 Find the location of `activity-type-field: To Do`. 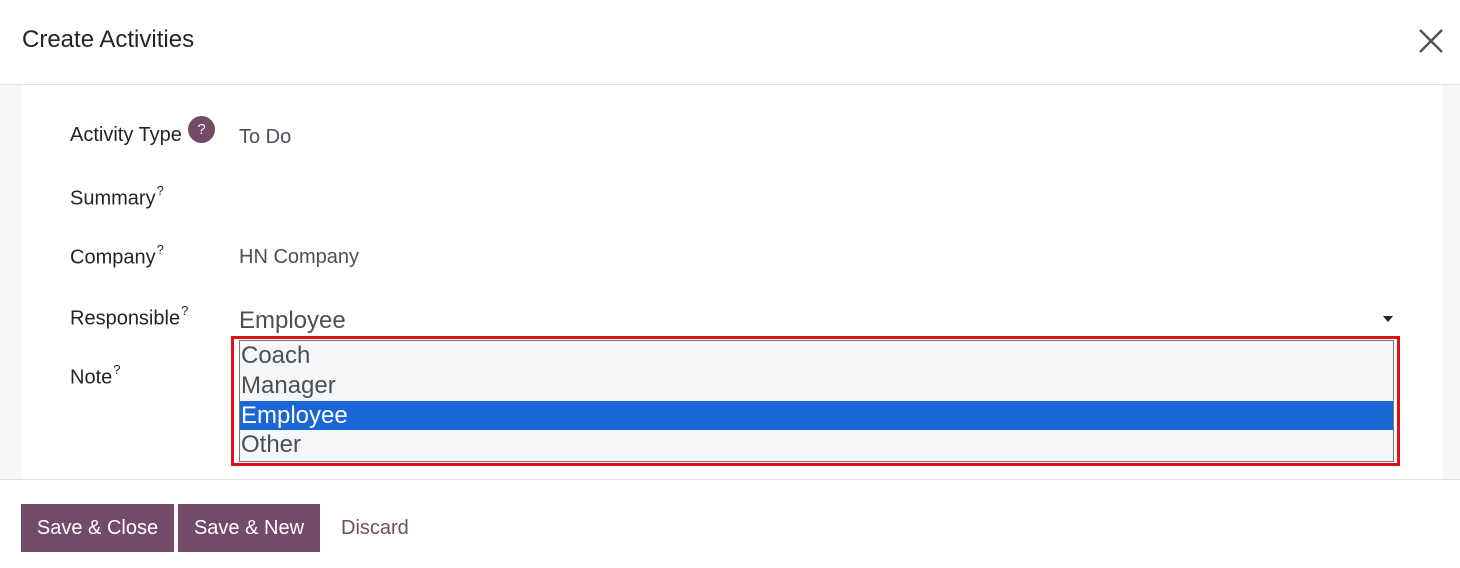

activity-type-field: To Do is located at coordinates (265, 137).